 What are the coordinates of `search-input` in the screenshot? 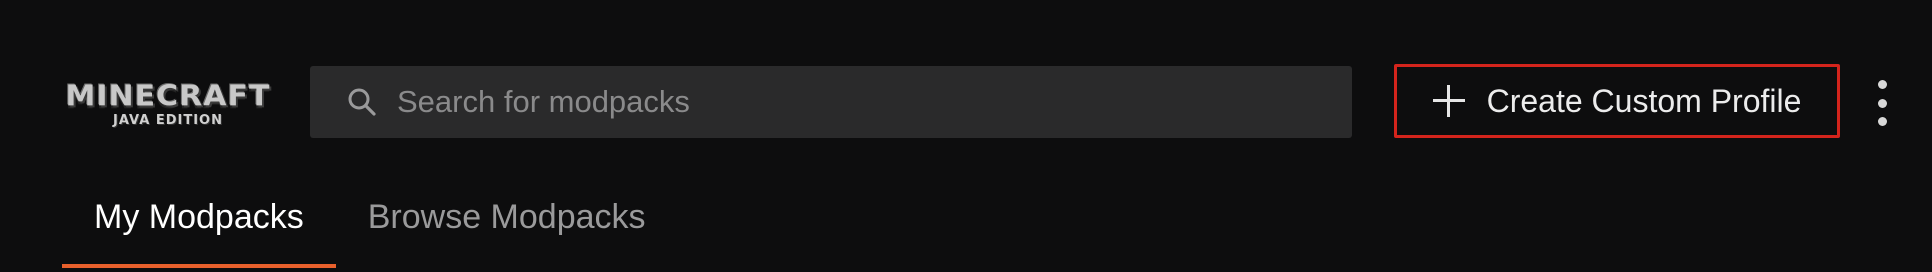 It's located at (873, 102).